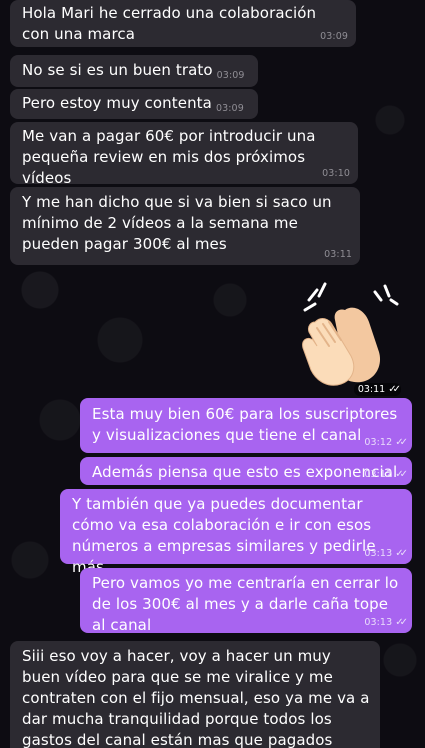  Describe the element at coordinates (377, 389) in the screenshot. I see `sticker-time: 03:11 ✓✓` at that location.